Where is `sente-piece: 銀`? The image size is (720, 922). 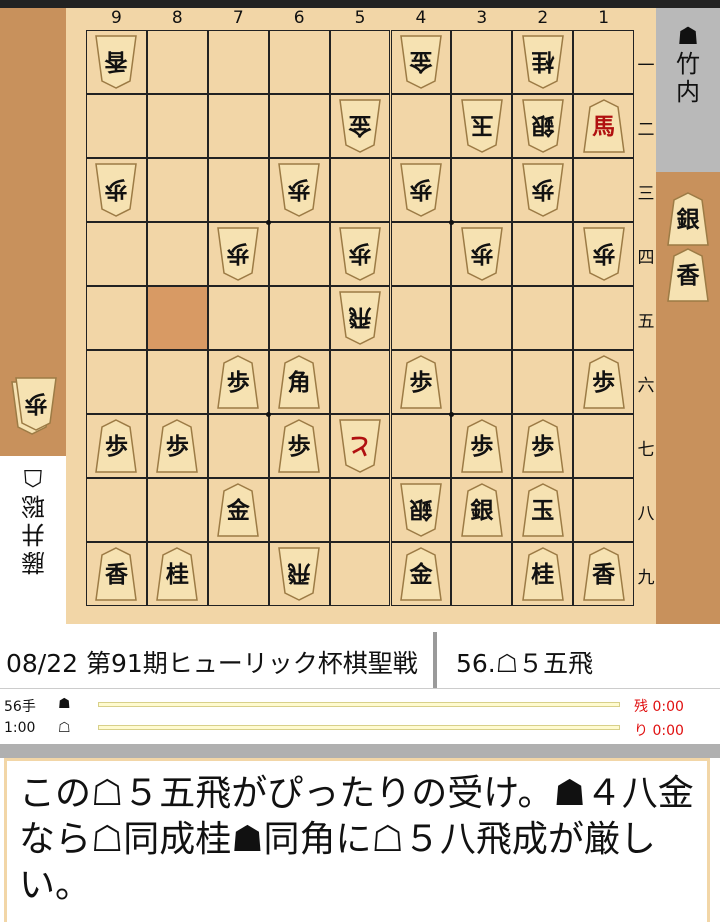
sente-piece: 銀 is located at coordinates (482, 510).